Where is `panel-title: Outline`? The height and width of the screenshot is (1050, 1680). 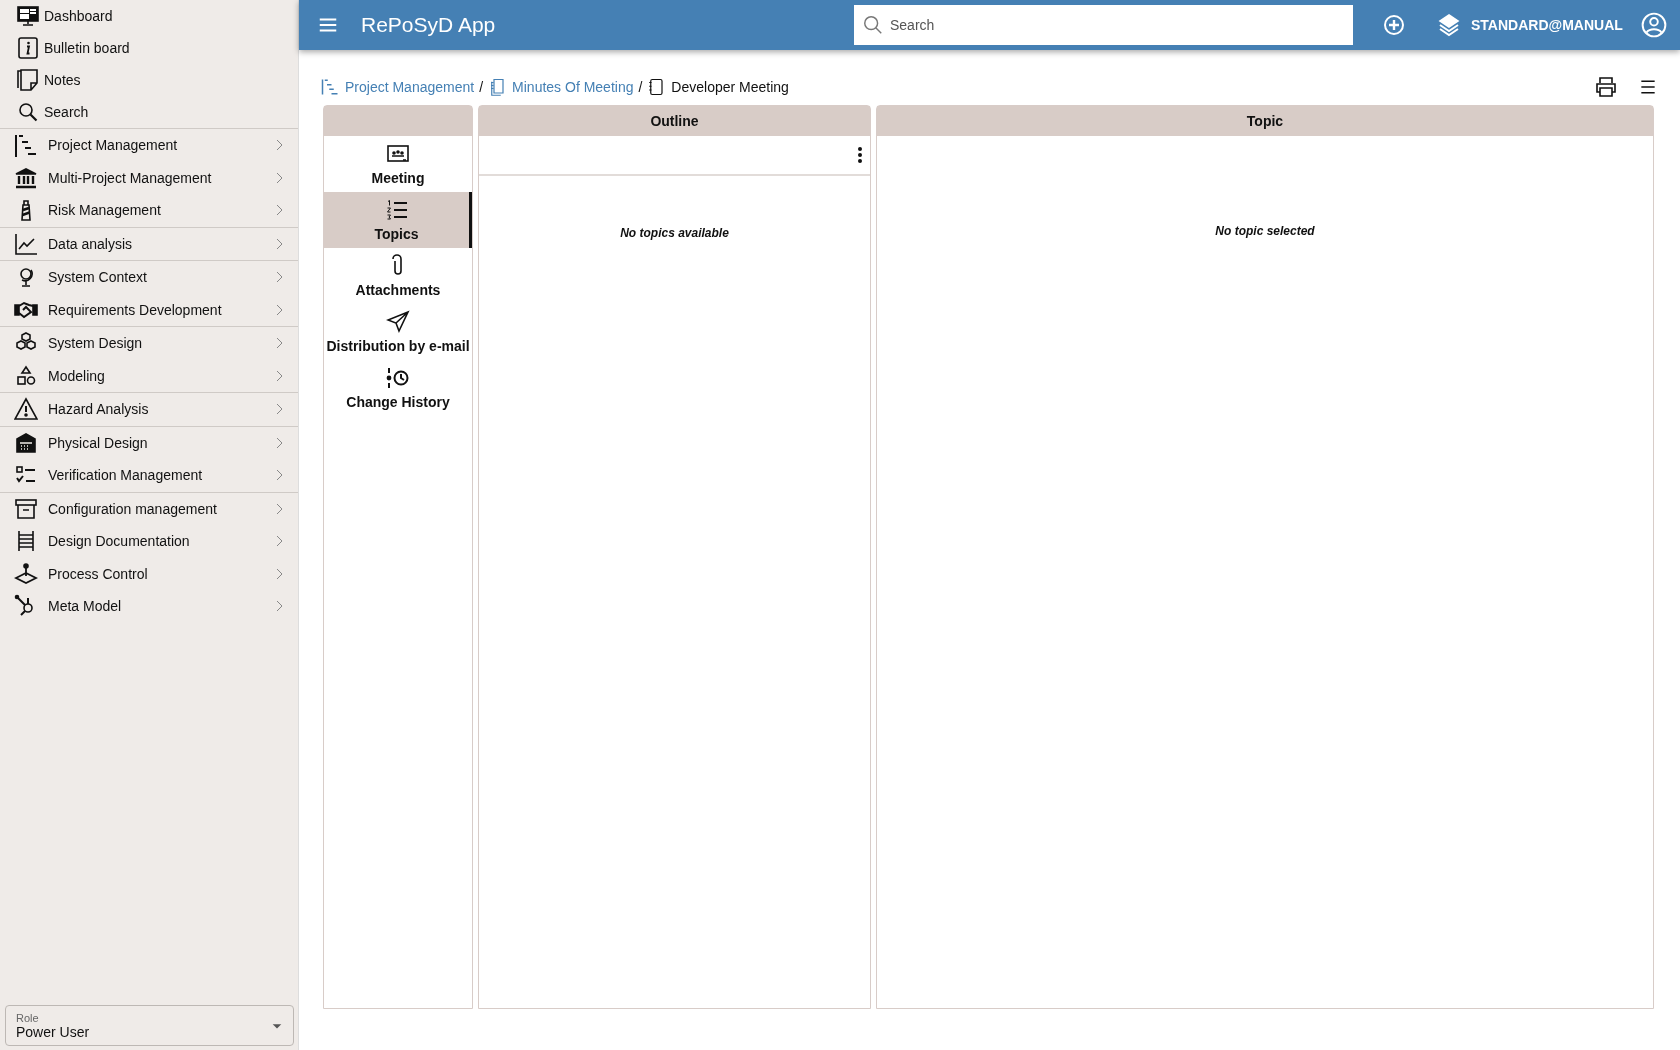 panel-title: Outline is located at coordinates (674, 121).